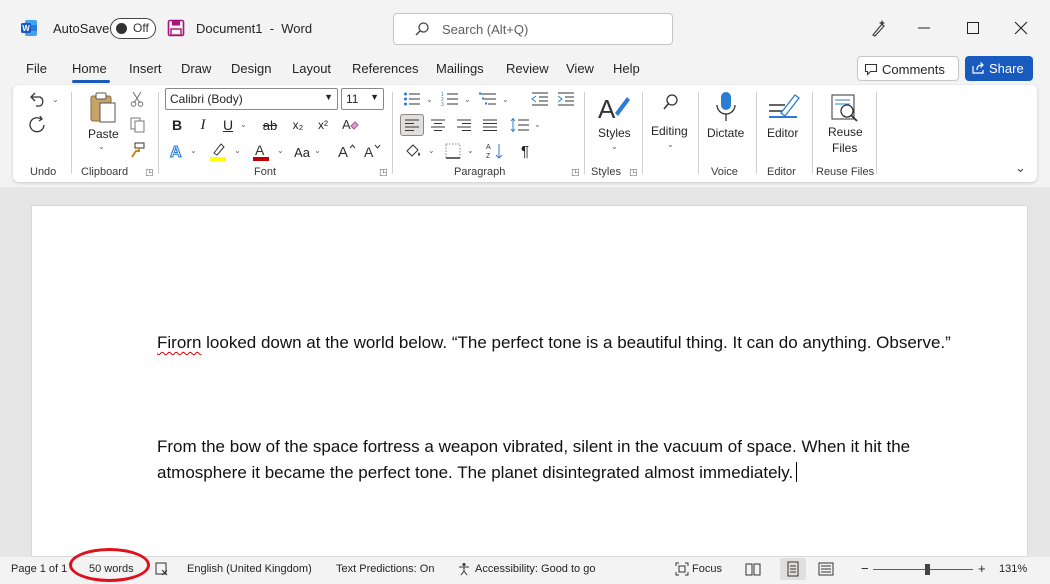 This screenshot has height=584, width=1050. What do you see at coordinates (298, 125) in the screenshot?
I see `subscript-button: x₂` at bounding box center [298, 125].